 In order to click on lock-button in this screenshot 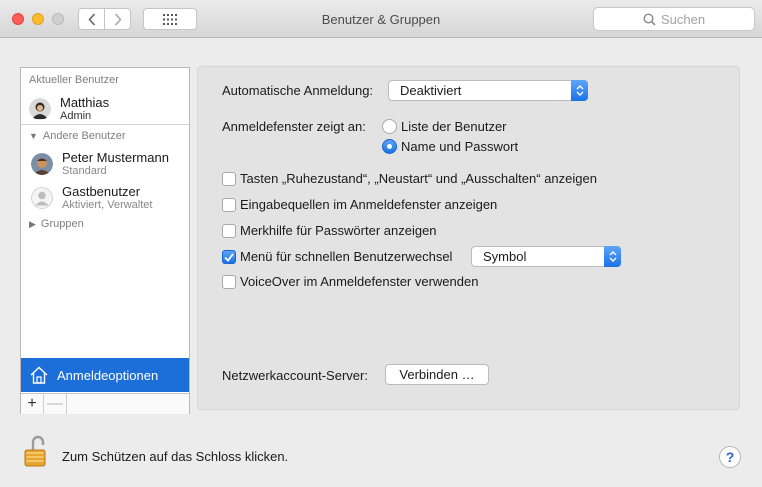, I will do `click(35, 452)`.